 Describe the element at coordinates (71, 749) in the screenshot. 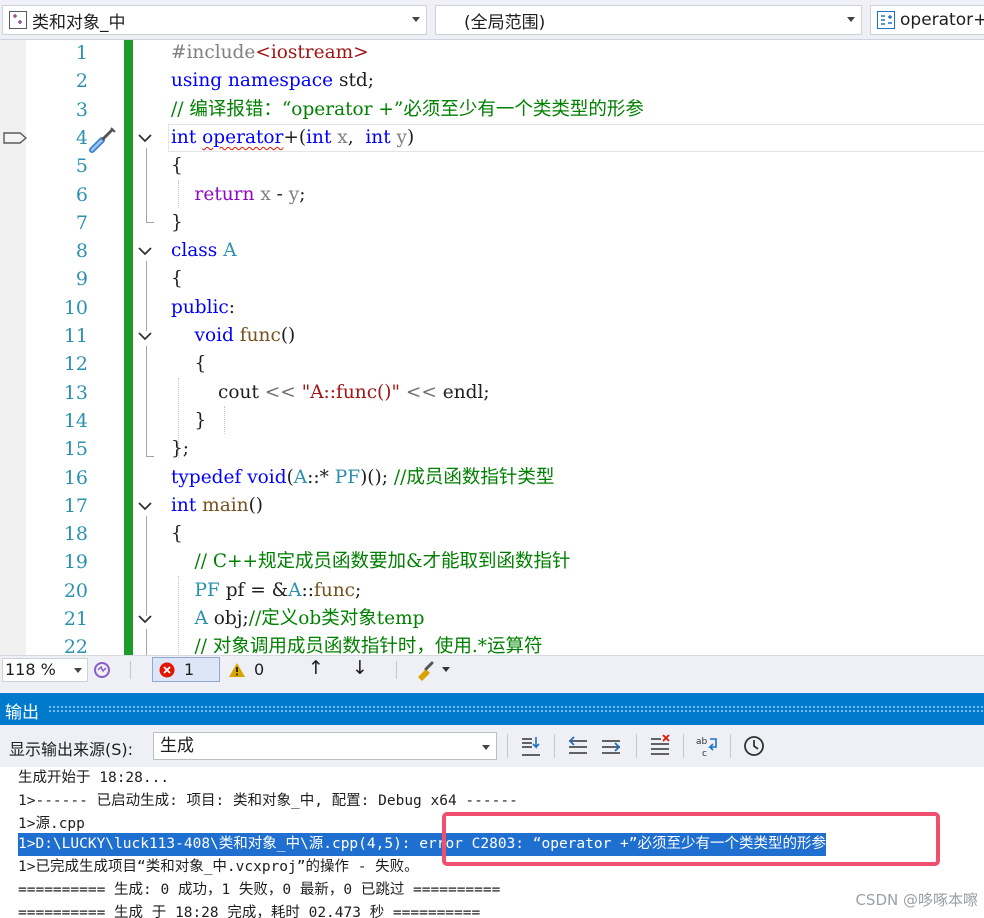

I see `output-source-label: 显示输出来源(S):` at that location.